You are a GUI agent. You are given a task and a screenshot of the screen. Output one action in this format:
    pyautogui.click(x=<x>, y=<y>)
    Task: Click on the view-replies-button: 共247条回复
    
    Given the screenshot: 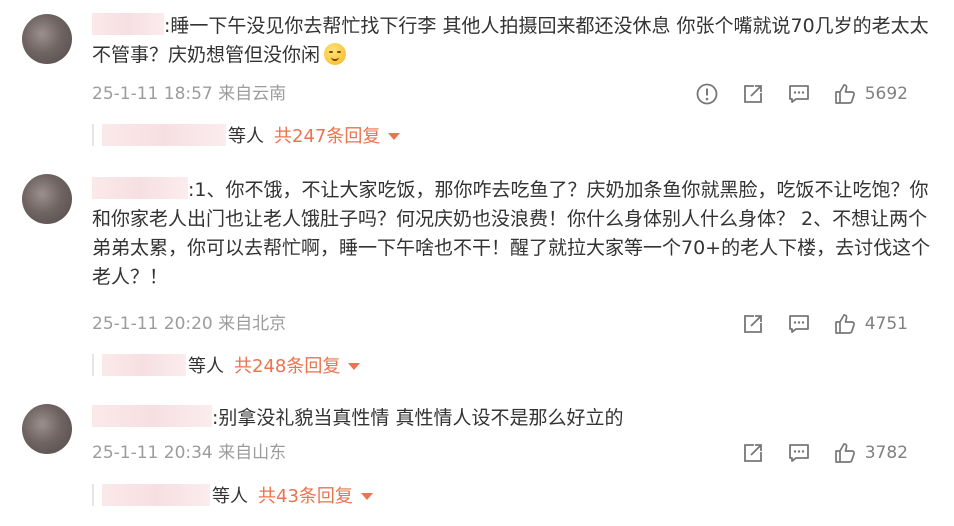 What is the action you would take?
    pyautogui.click(x=337, y=135)
    